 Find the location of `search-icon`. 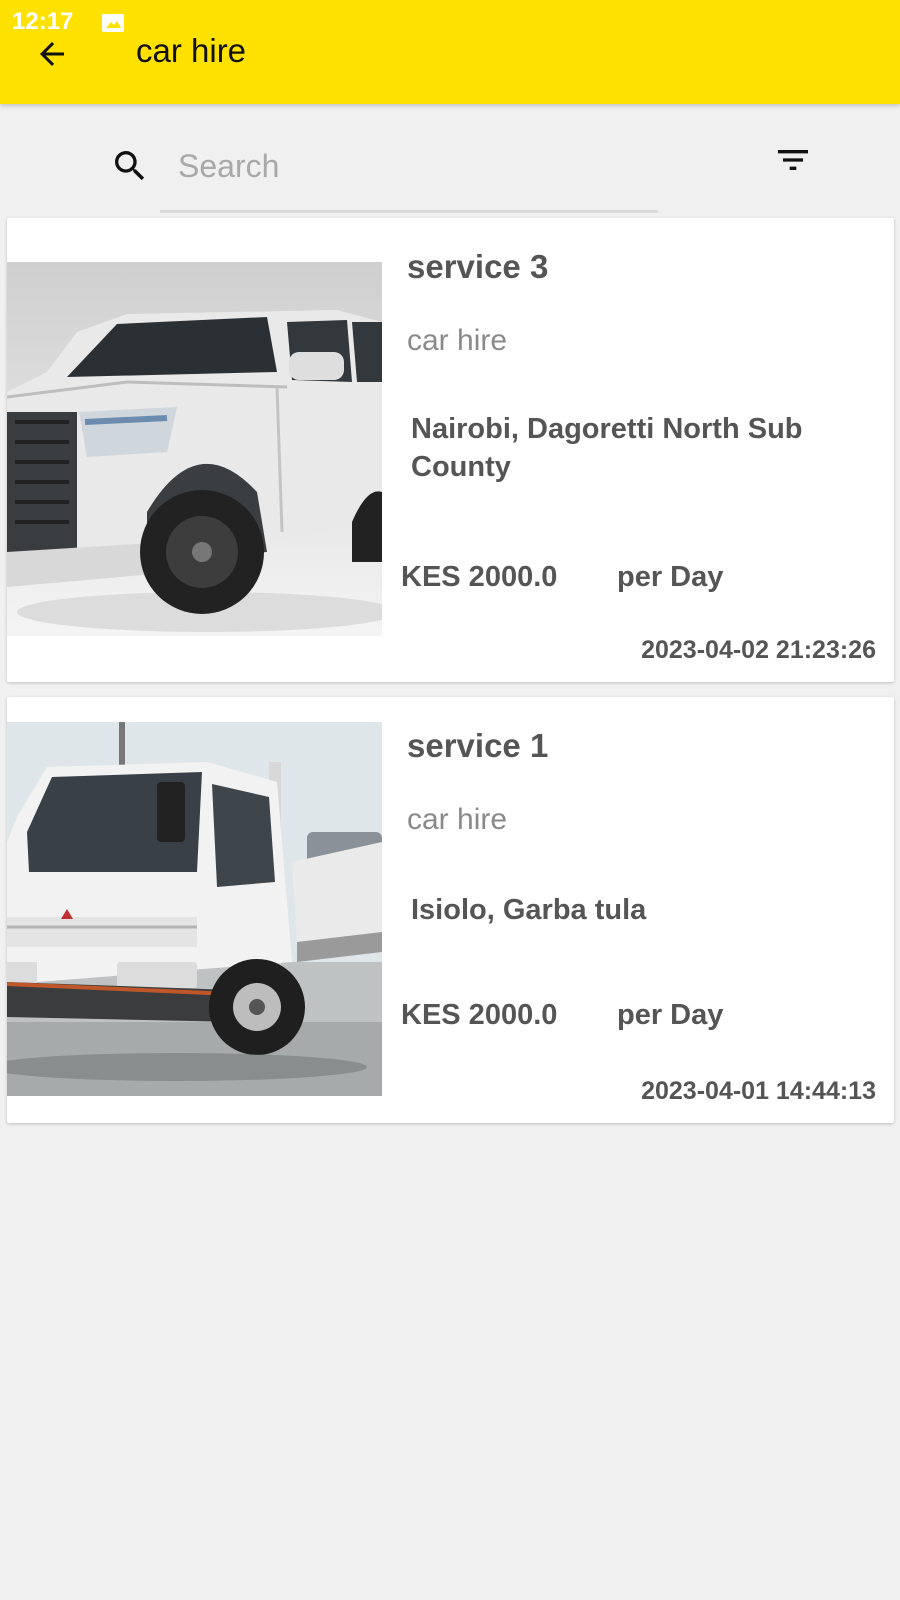

search-icon is located at coordinates (130, 166).